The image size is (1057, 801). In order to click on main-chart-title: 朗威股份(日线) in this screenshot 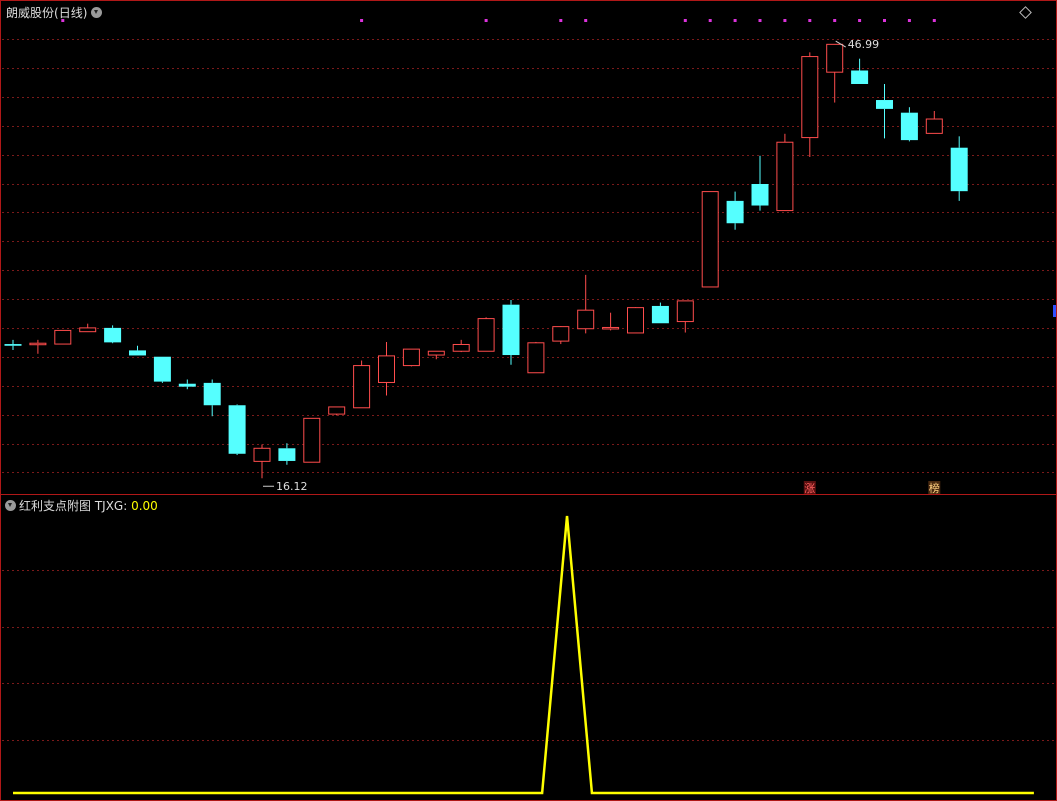, I will do `click(55, 12)`.